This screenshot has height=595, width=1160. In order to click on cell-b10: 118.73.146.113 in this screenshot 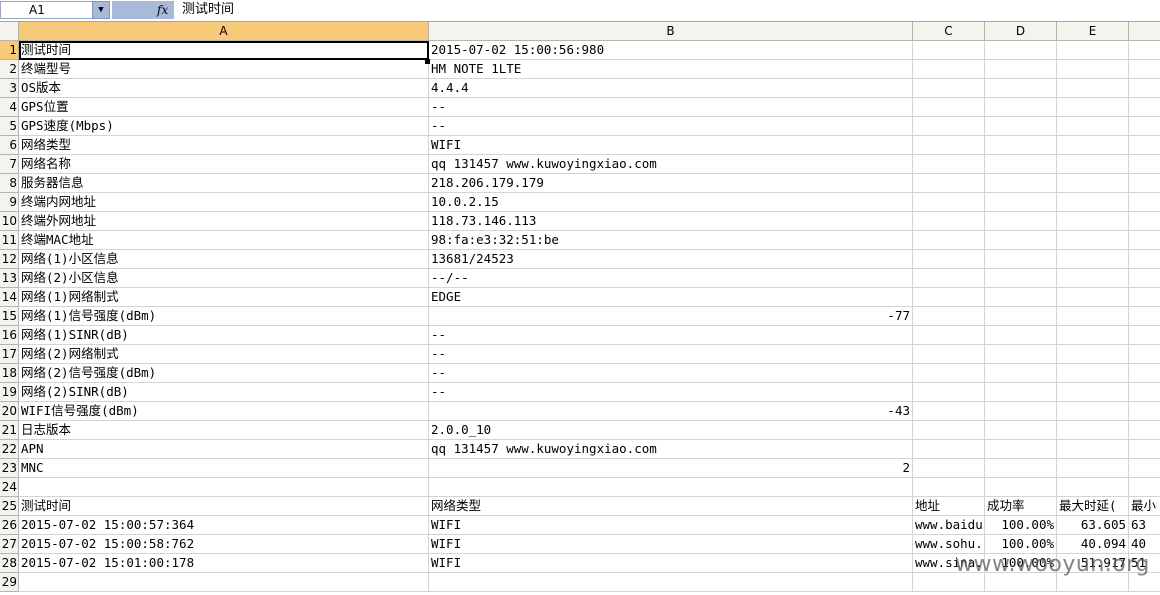, I will do `click(671, 221)`.